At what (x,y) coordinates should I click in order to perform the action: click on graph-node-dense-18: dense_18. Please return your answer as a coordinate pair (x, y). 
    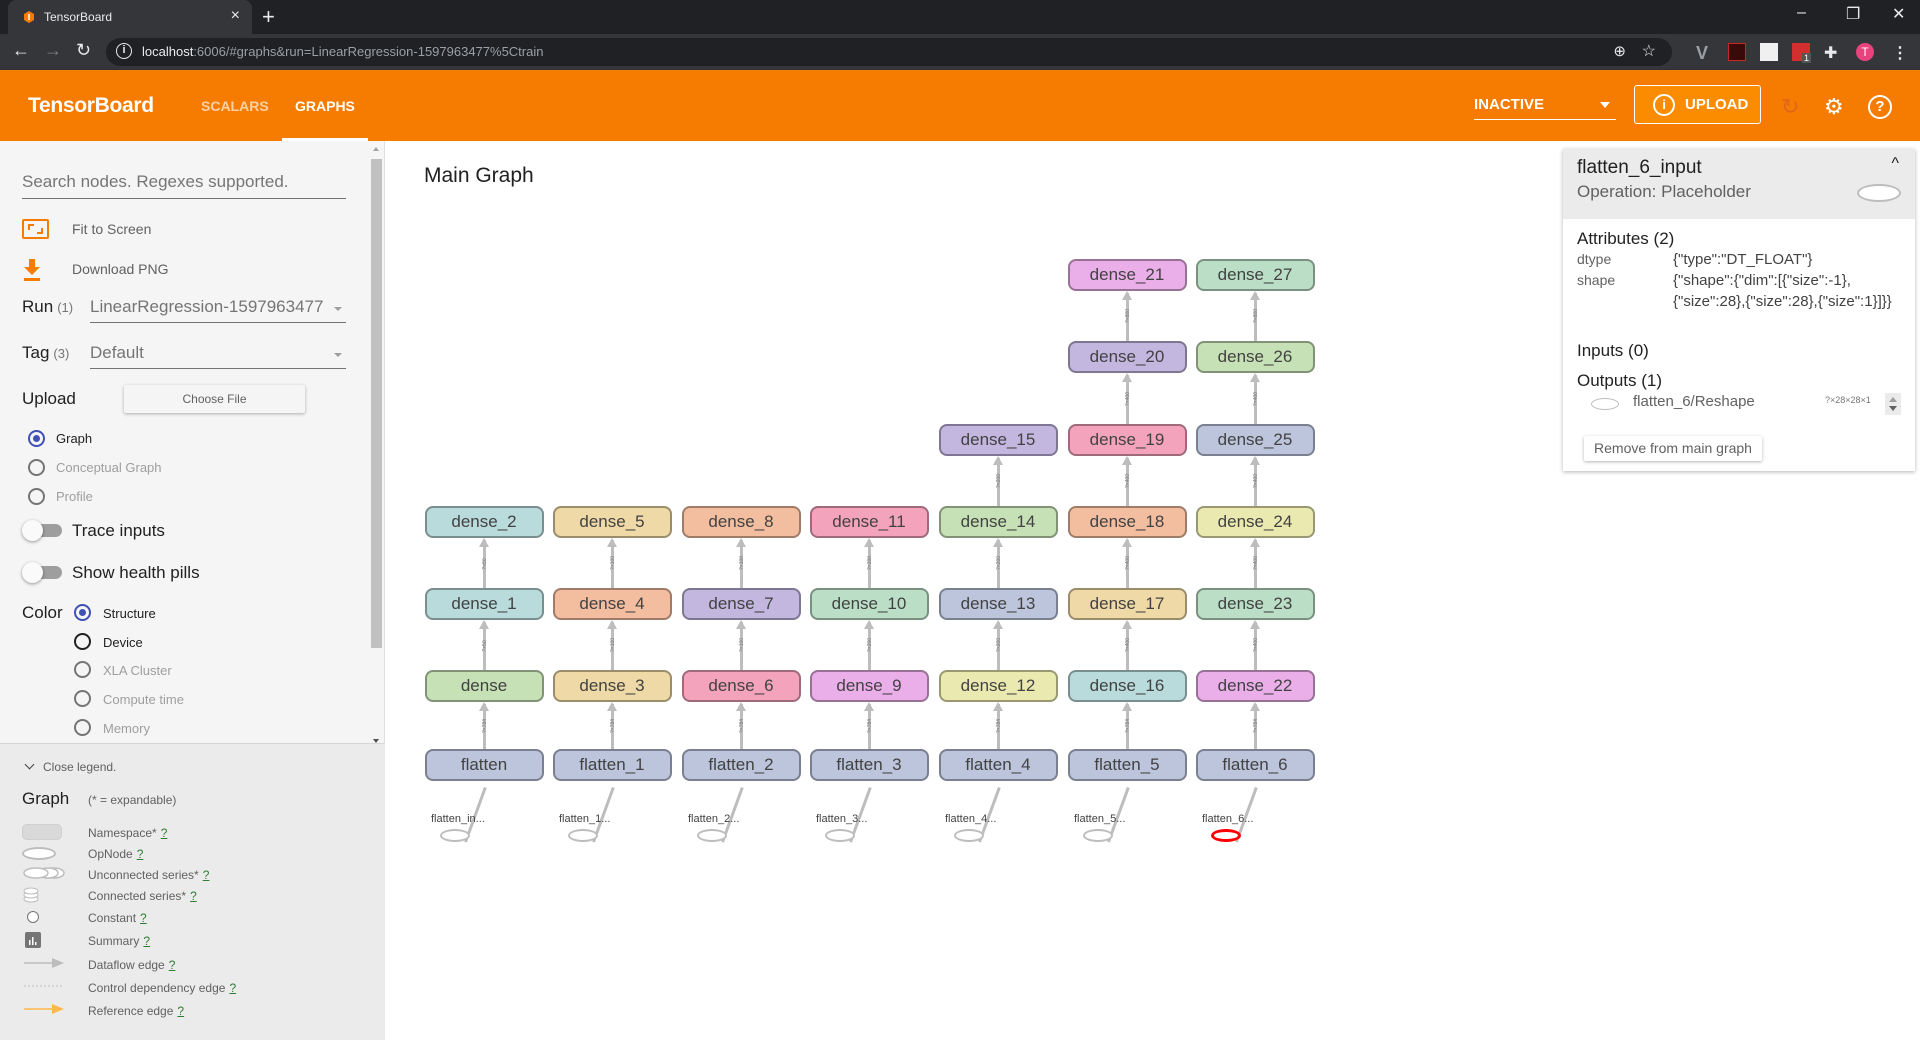
    Looking at the image, I should click on (1127, 522).